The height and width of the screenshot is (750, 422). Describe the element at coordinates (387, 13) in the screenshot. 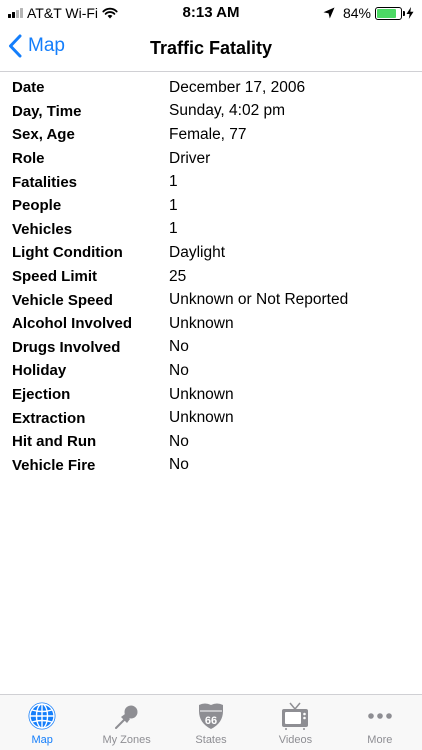

I see `battery-level-fill` at that location.